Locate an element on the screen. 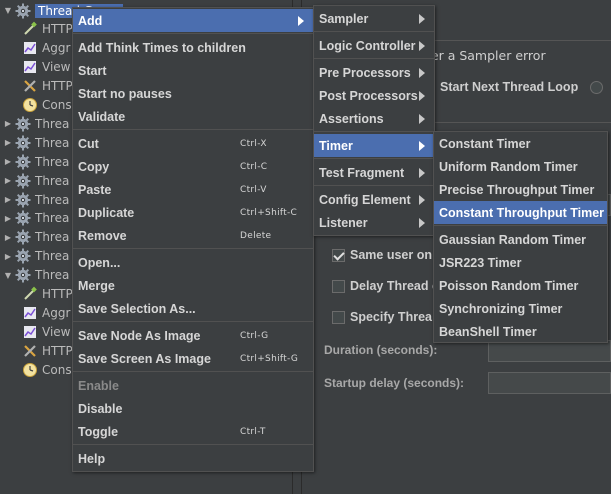 This screenshot has width=611, height=494. menu-item-pre-processors: Pre Processors is located at coordinates (374, 72).